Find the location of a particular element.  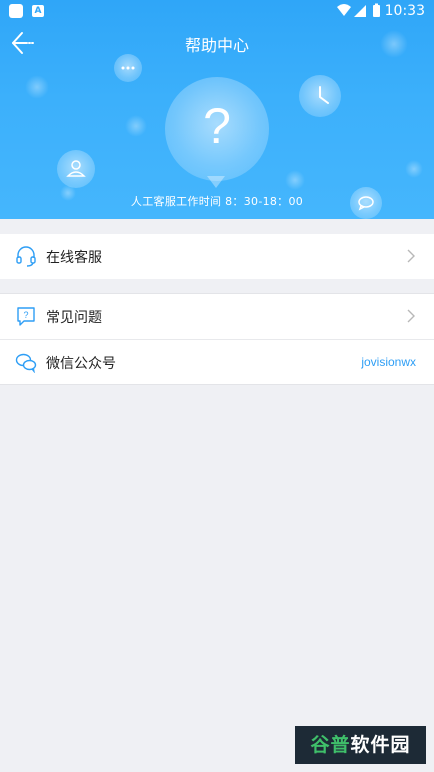

a-notification-icon: A is located at coordinates (38, 11).